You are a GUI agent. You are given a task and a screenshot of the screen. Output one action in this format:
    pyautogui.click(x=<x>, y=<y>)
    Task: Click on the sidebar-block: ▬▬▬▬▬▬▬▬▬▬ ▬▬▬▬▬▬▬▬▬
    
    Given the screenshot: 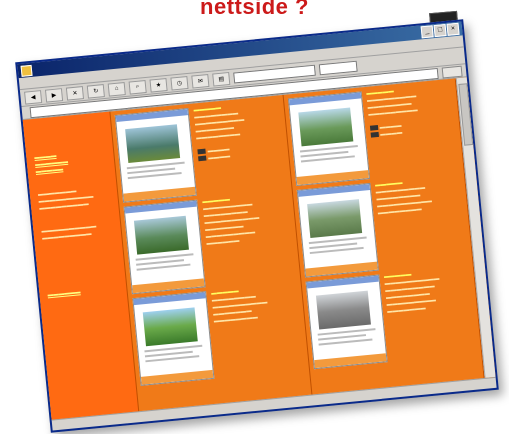 What is the action you would take?
    pyautogui.click(x=69, y=232)
    